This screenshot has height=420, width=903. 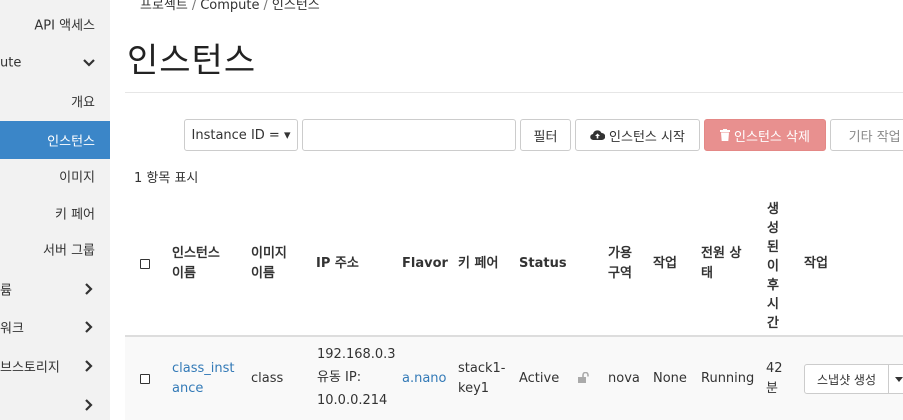 What do you see at coordinates (74, 215) in the screenshot?
I see `sidebar-item-label: 키 페어` at bounding box center [74, 215].